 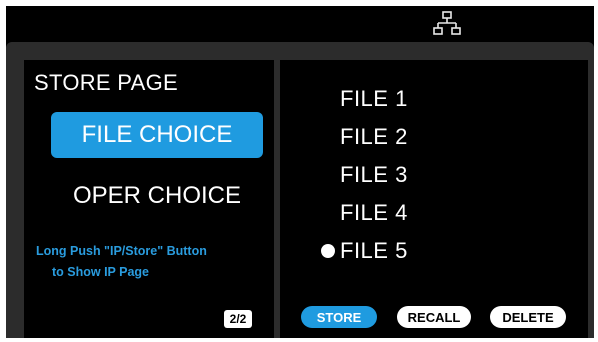 I want to click on file-item: FILE 5, so click(x=364, y=257).